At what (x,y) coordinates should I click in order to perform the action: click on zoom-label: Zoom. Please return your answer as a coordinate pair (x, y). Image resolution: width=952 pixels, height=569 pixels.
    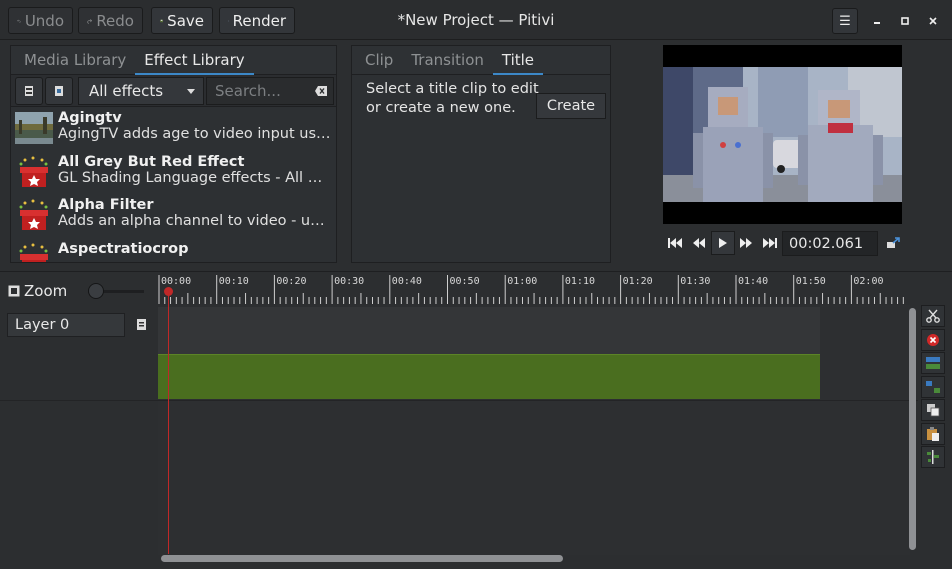
    Looking at the image, I should click on (46, 291).